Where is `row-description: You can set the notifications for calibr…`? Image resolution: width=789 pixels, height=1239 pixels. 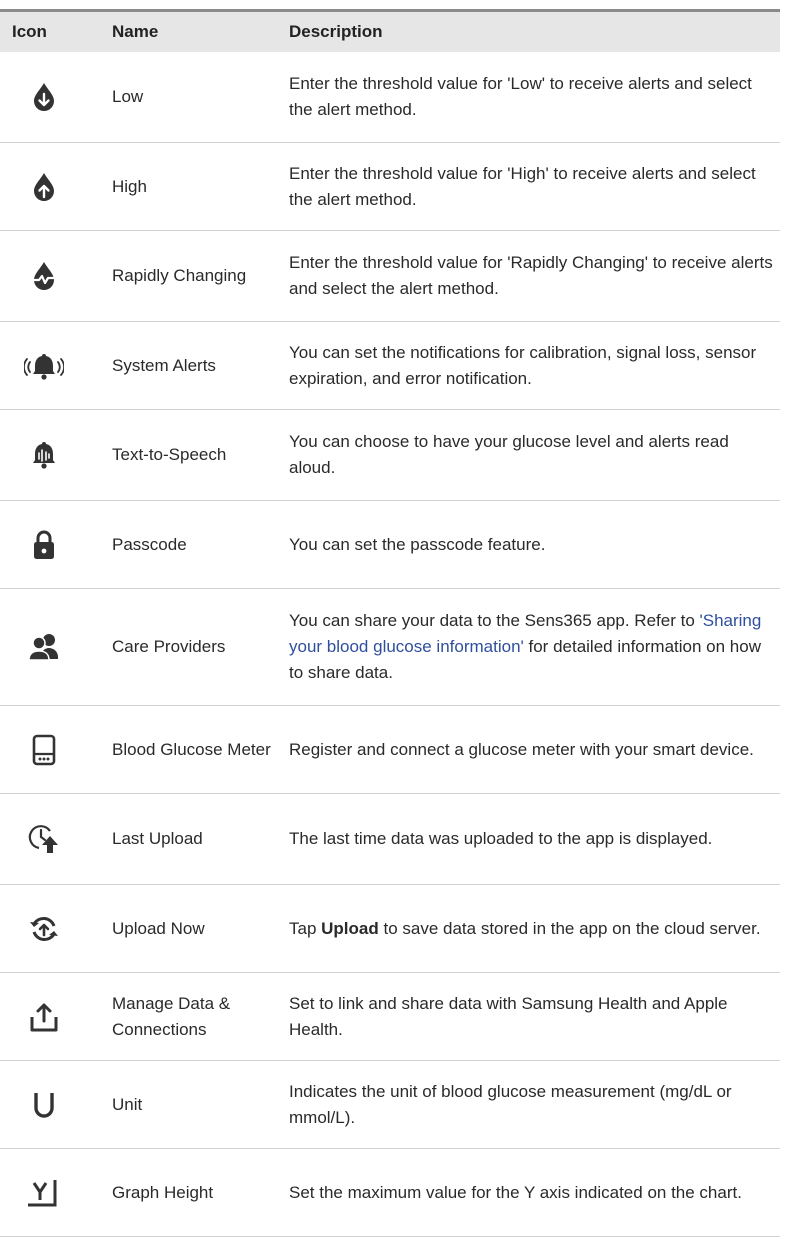 row-description: You can set the notifications for calibr… is located at coordinates (523, 365).